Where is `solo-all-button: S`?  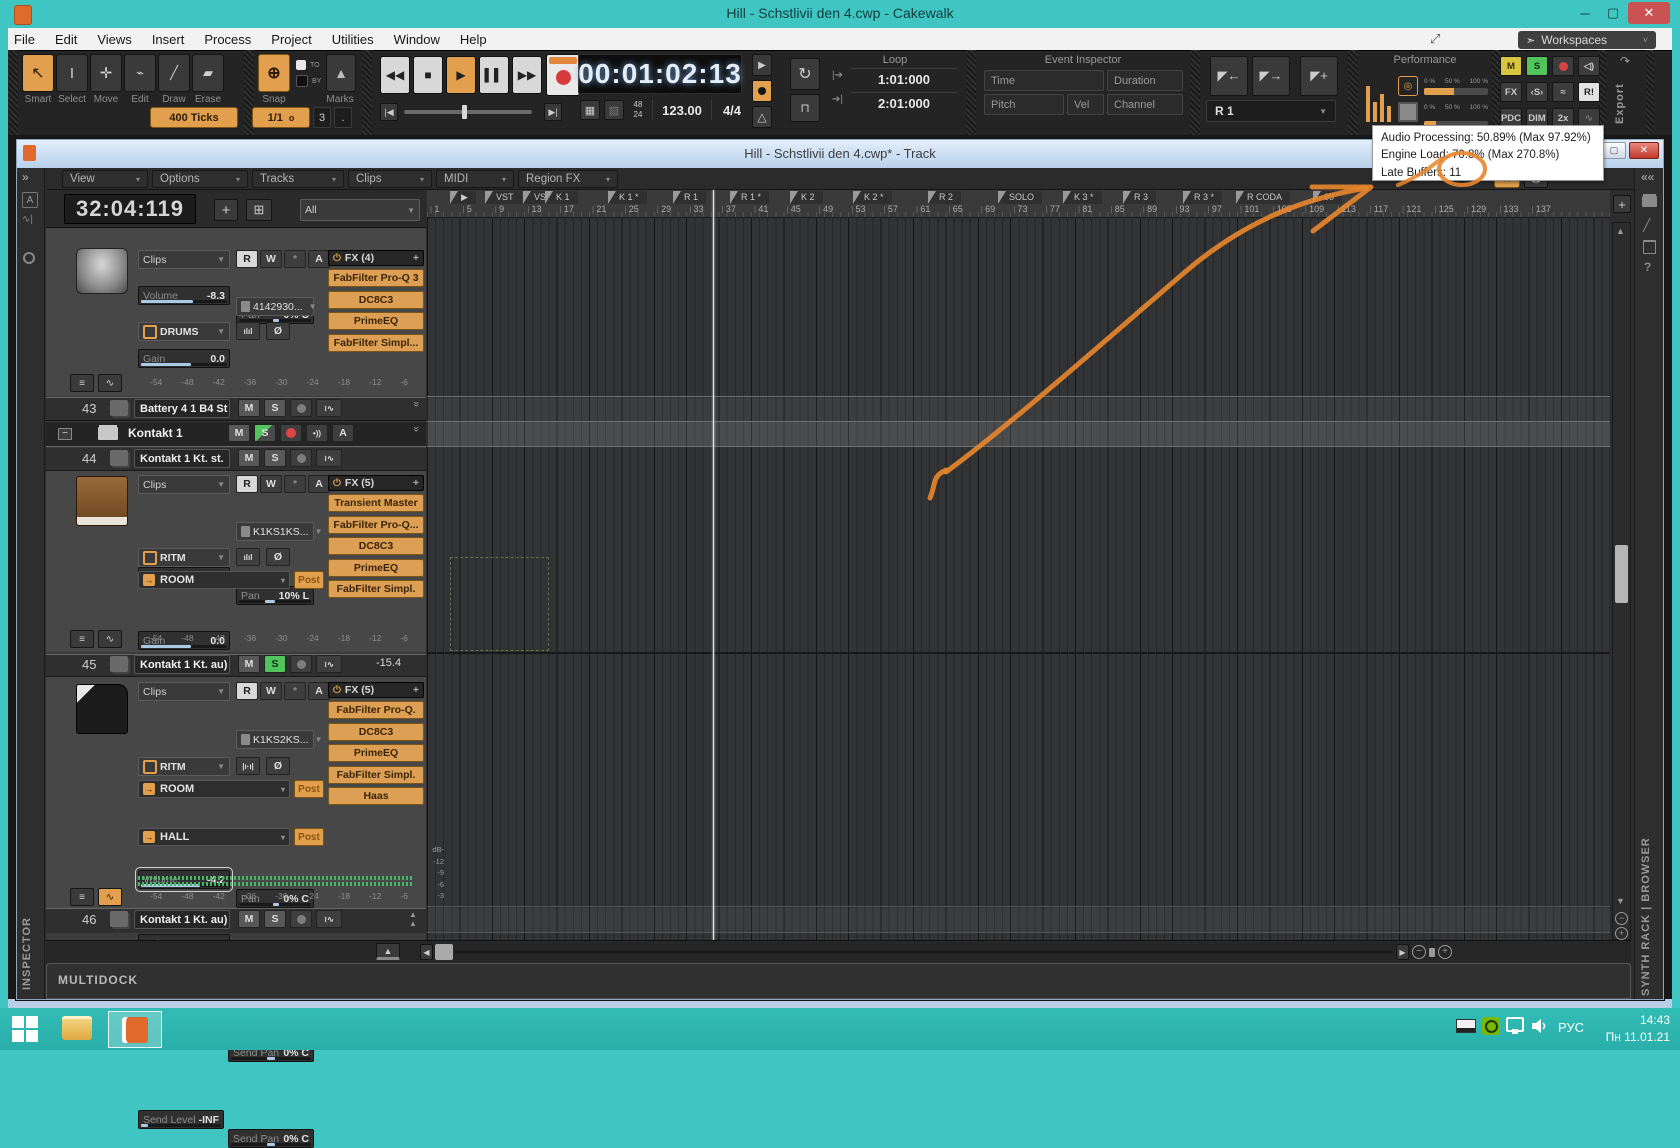
solo-all-button: S is located at coordinates (1537, 66).